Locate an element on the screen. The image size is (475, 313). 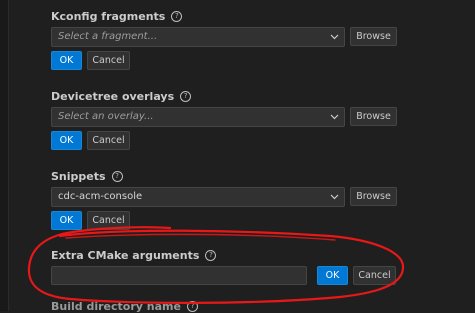
devicetree-overlays-label: Devicetree overlays ? is located at coordinates (121, 96).